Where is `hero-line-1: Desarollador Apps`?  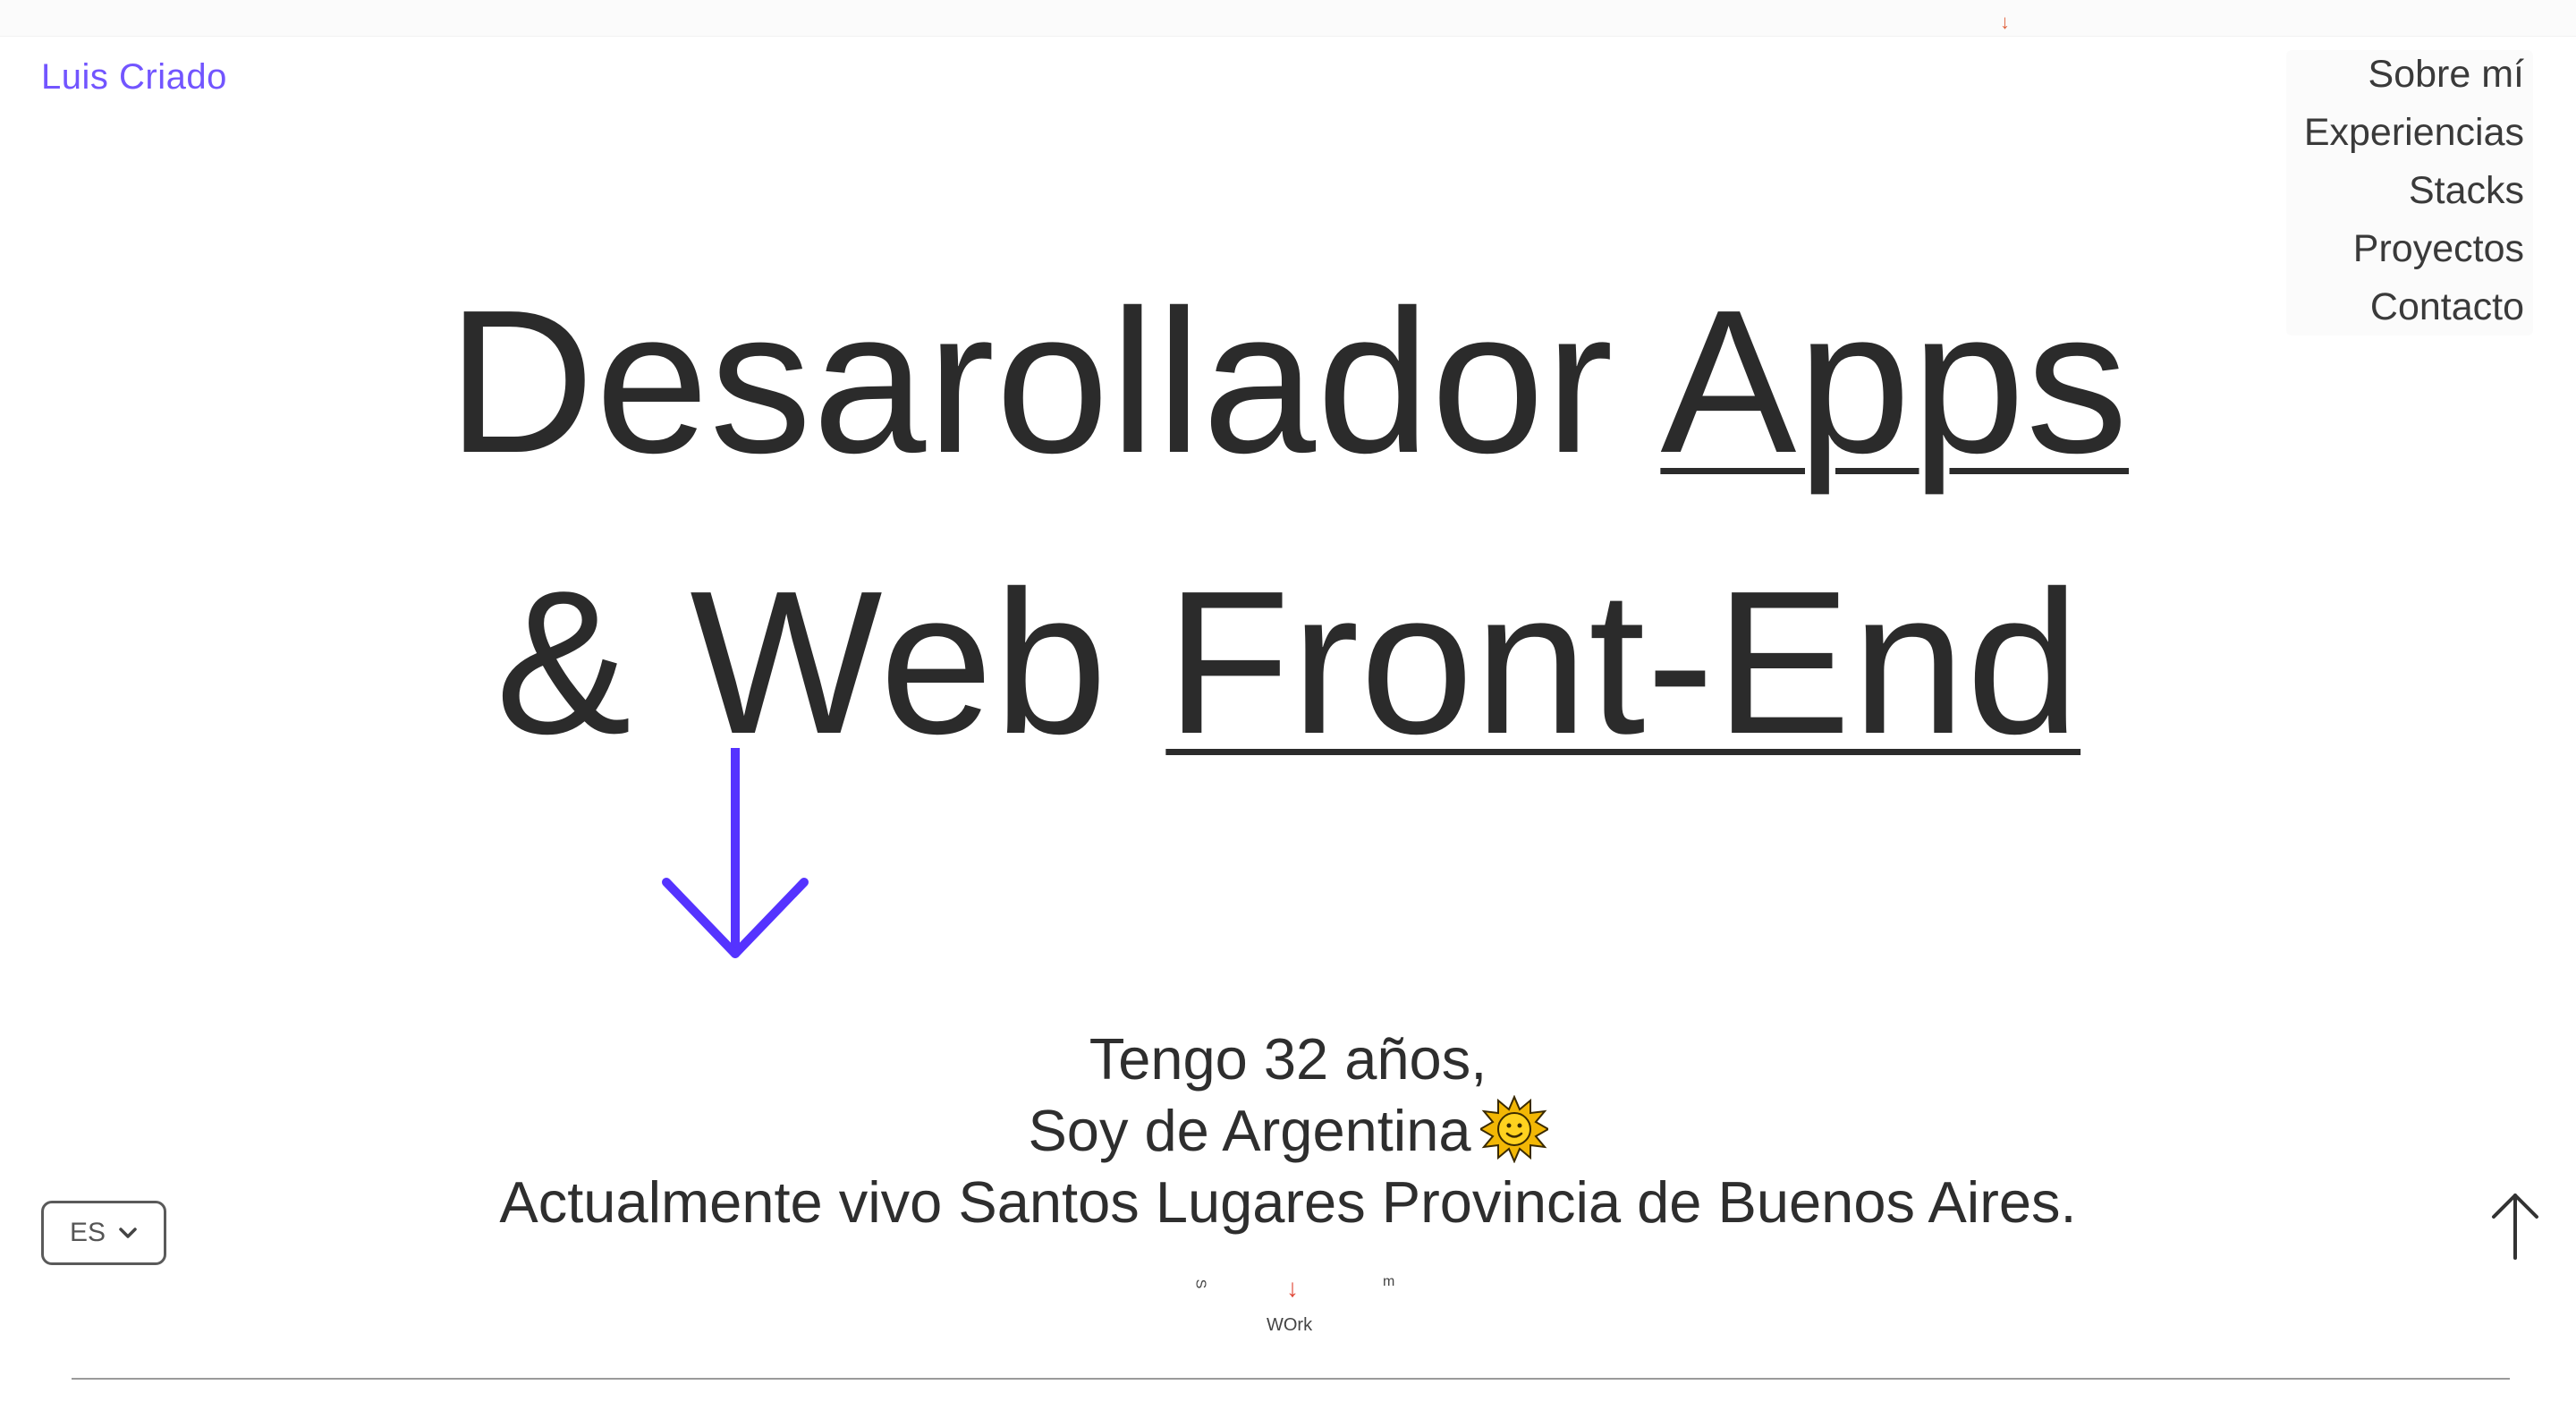 hero-line-1: Desarollador Apps is located at coordinates (1288, 382).